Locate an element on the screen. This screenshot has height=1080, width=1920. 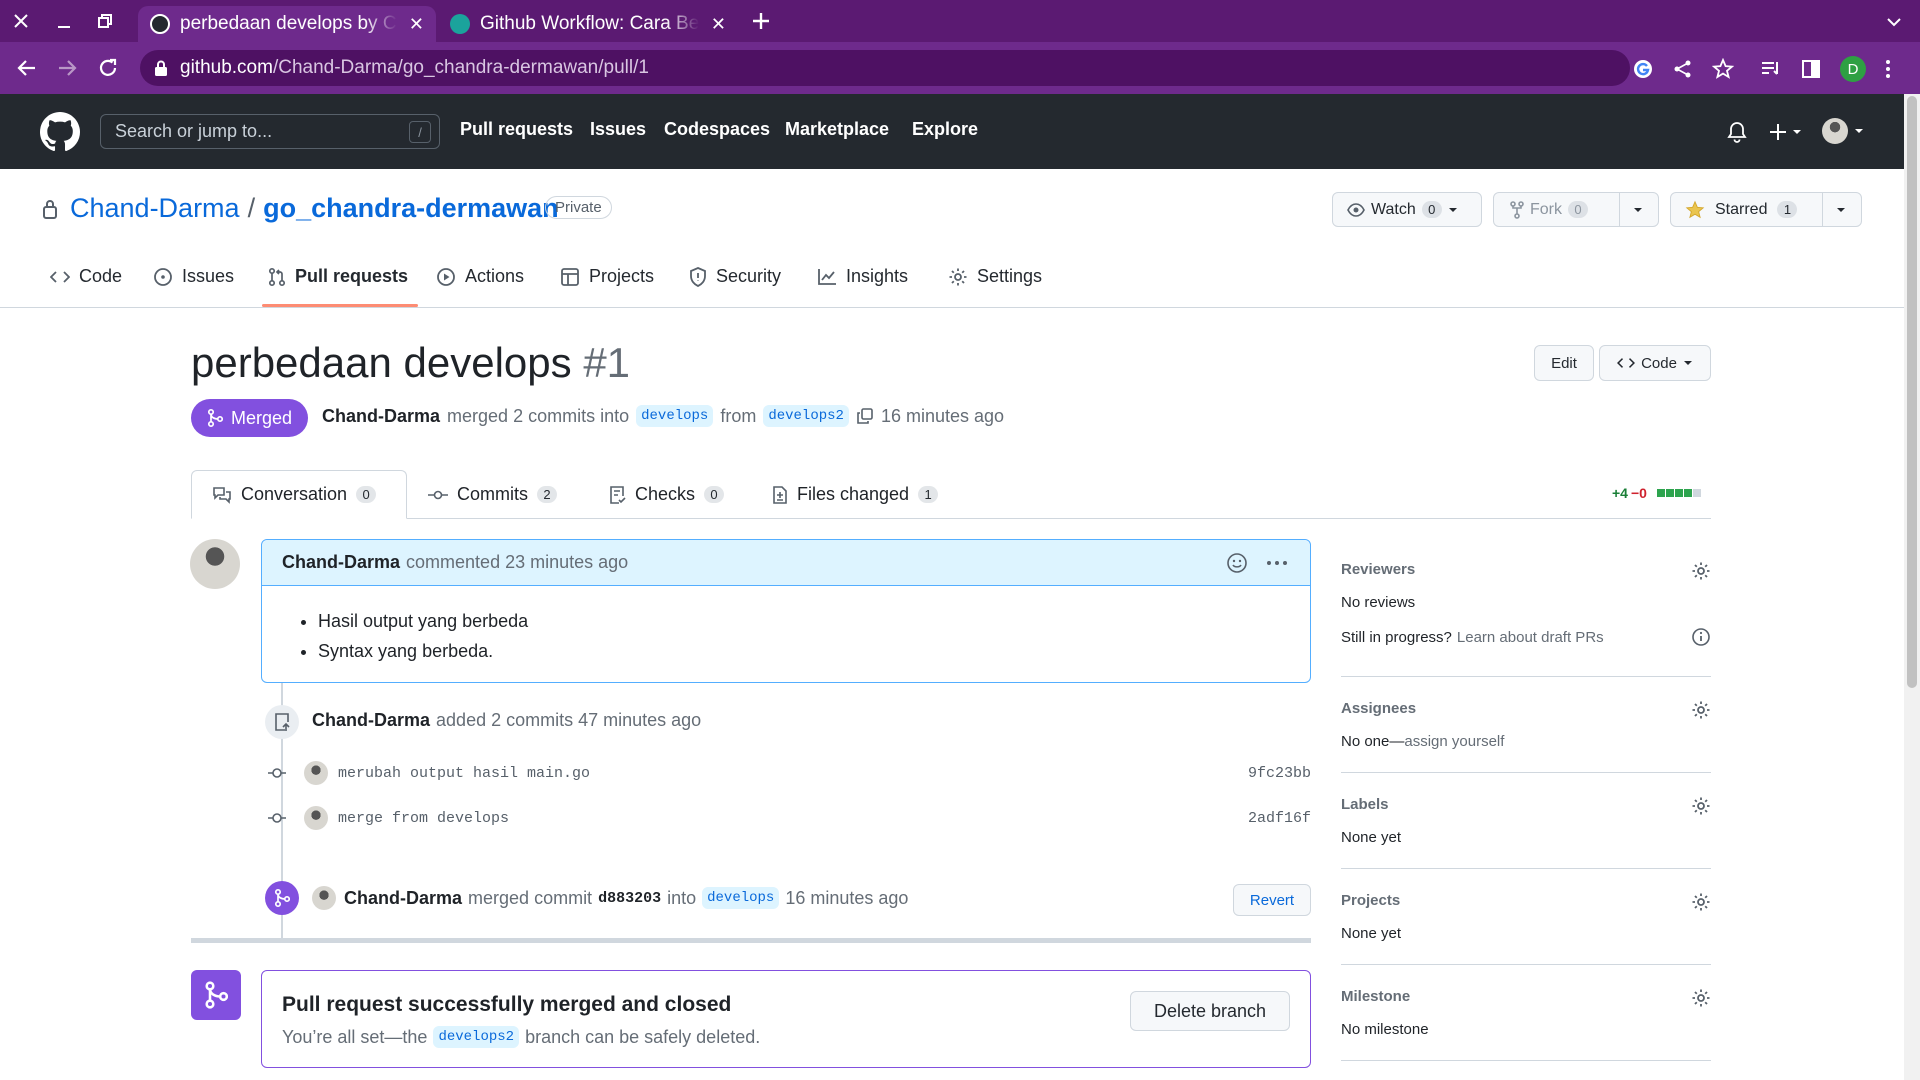
merge-commit-sha-link: d883203 is located at coordinates (629, 898).